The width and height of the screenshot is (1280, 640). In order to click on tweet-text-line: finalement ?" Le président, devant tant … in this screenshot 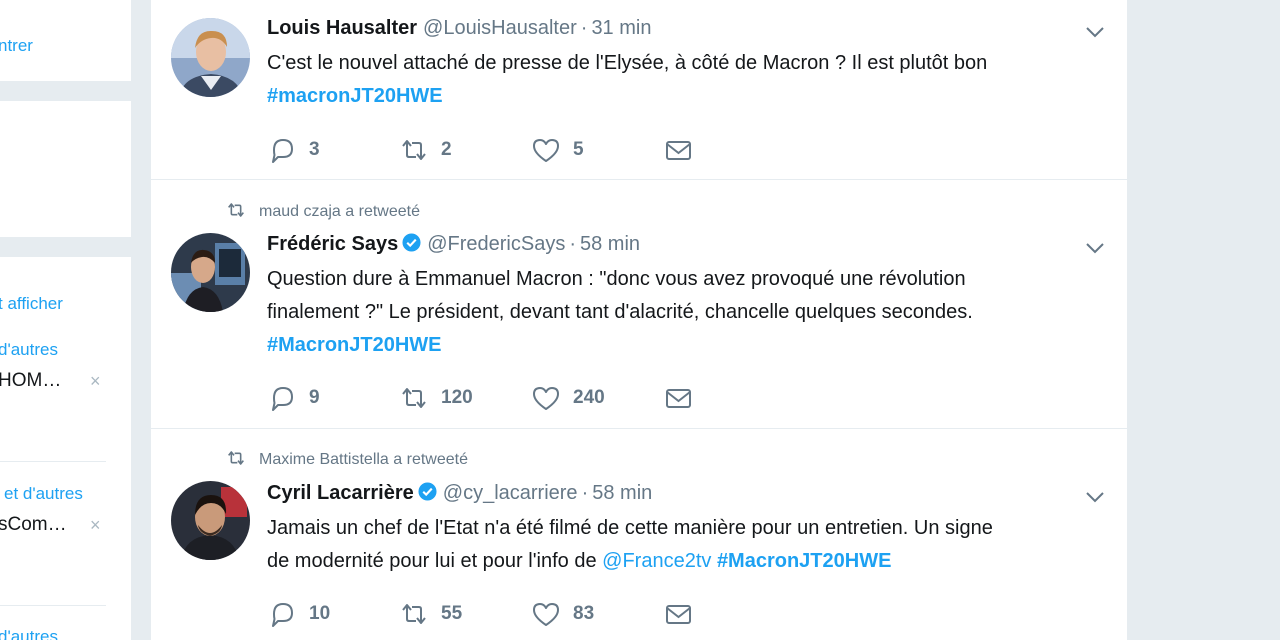, I will do `click(620, 312)`.